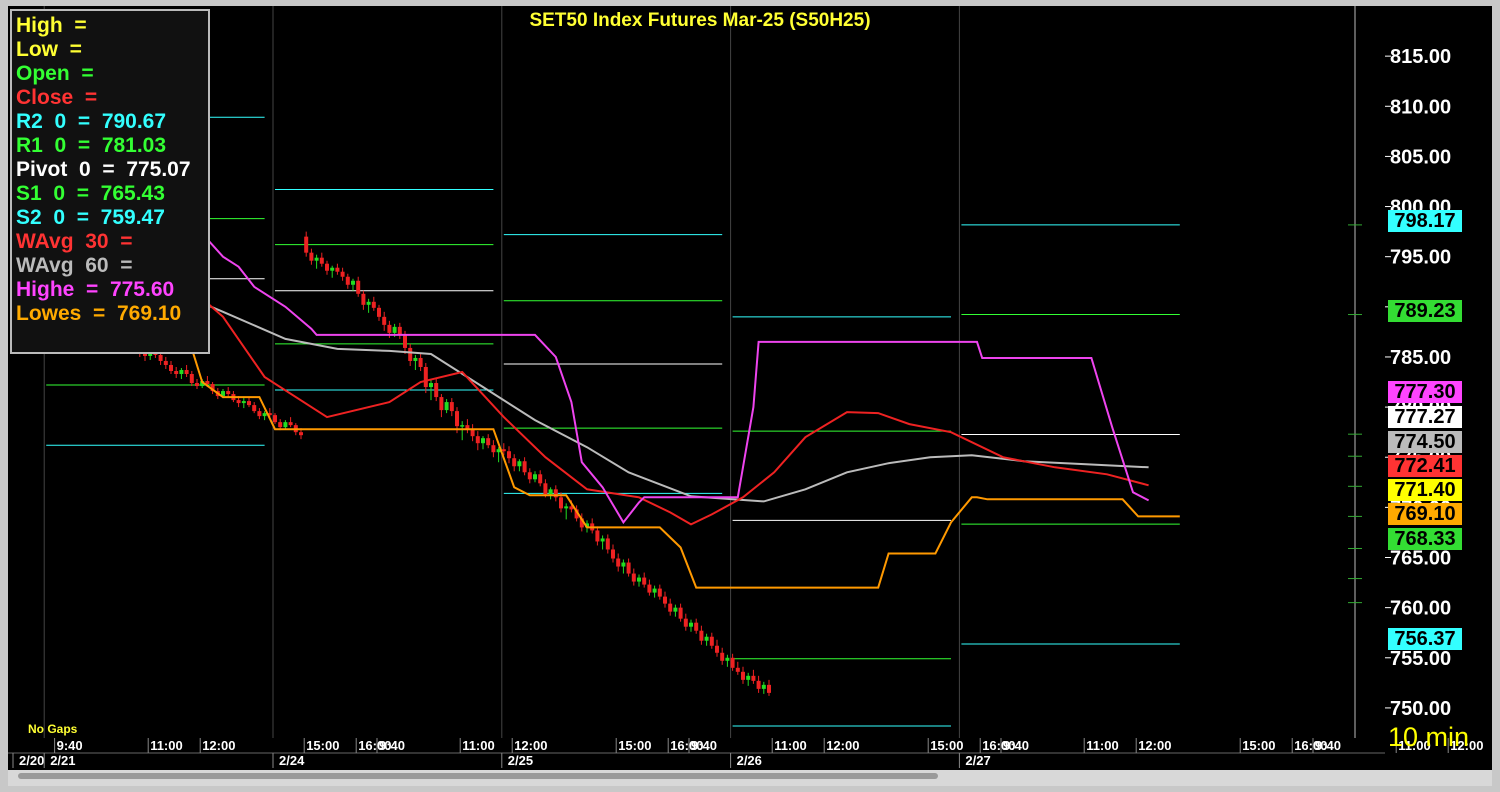 The width and height of the screenshot is (1500, 792). What do you see at coordinates (749, 760) in the screenshot?
I see `date-tick-label: 2/26` at bounding box center [749, 760].